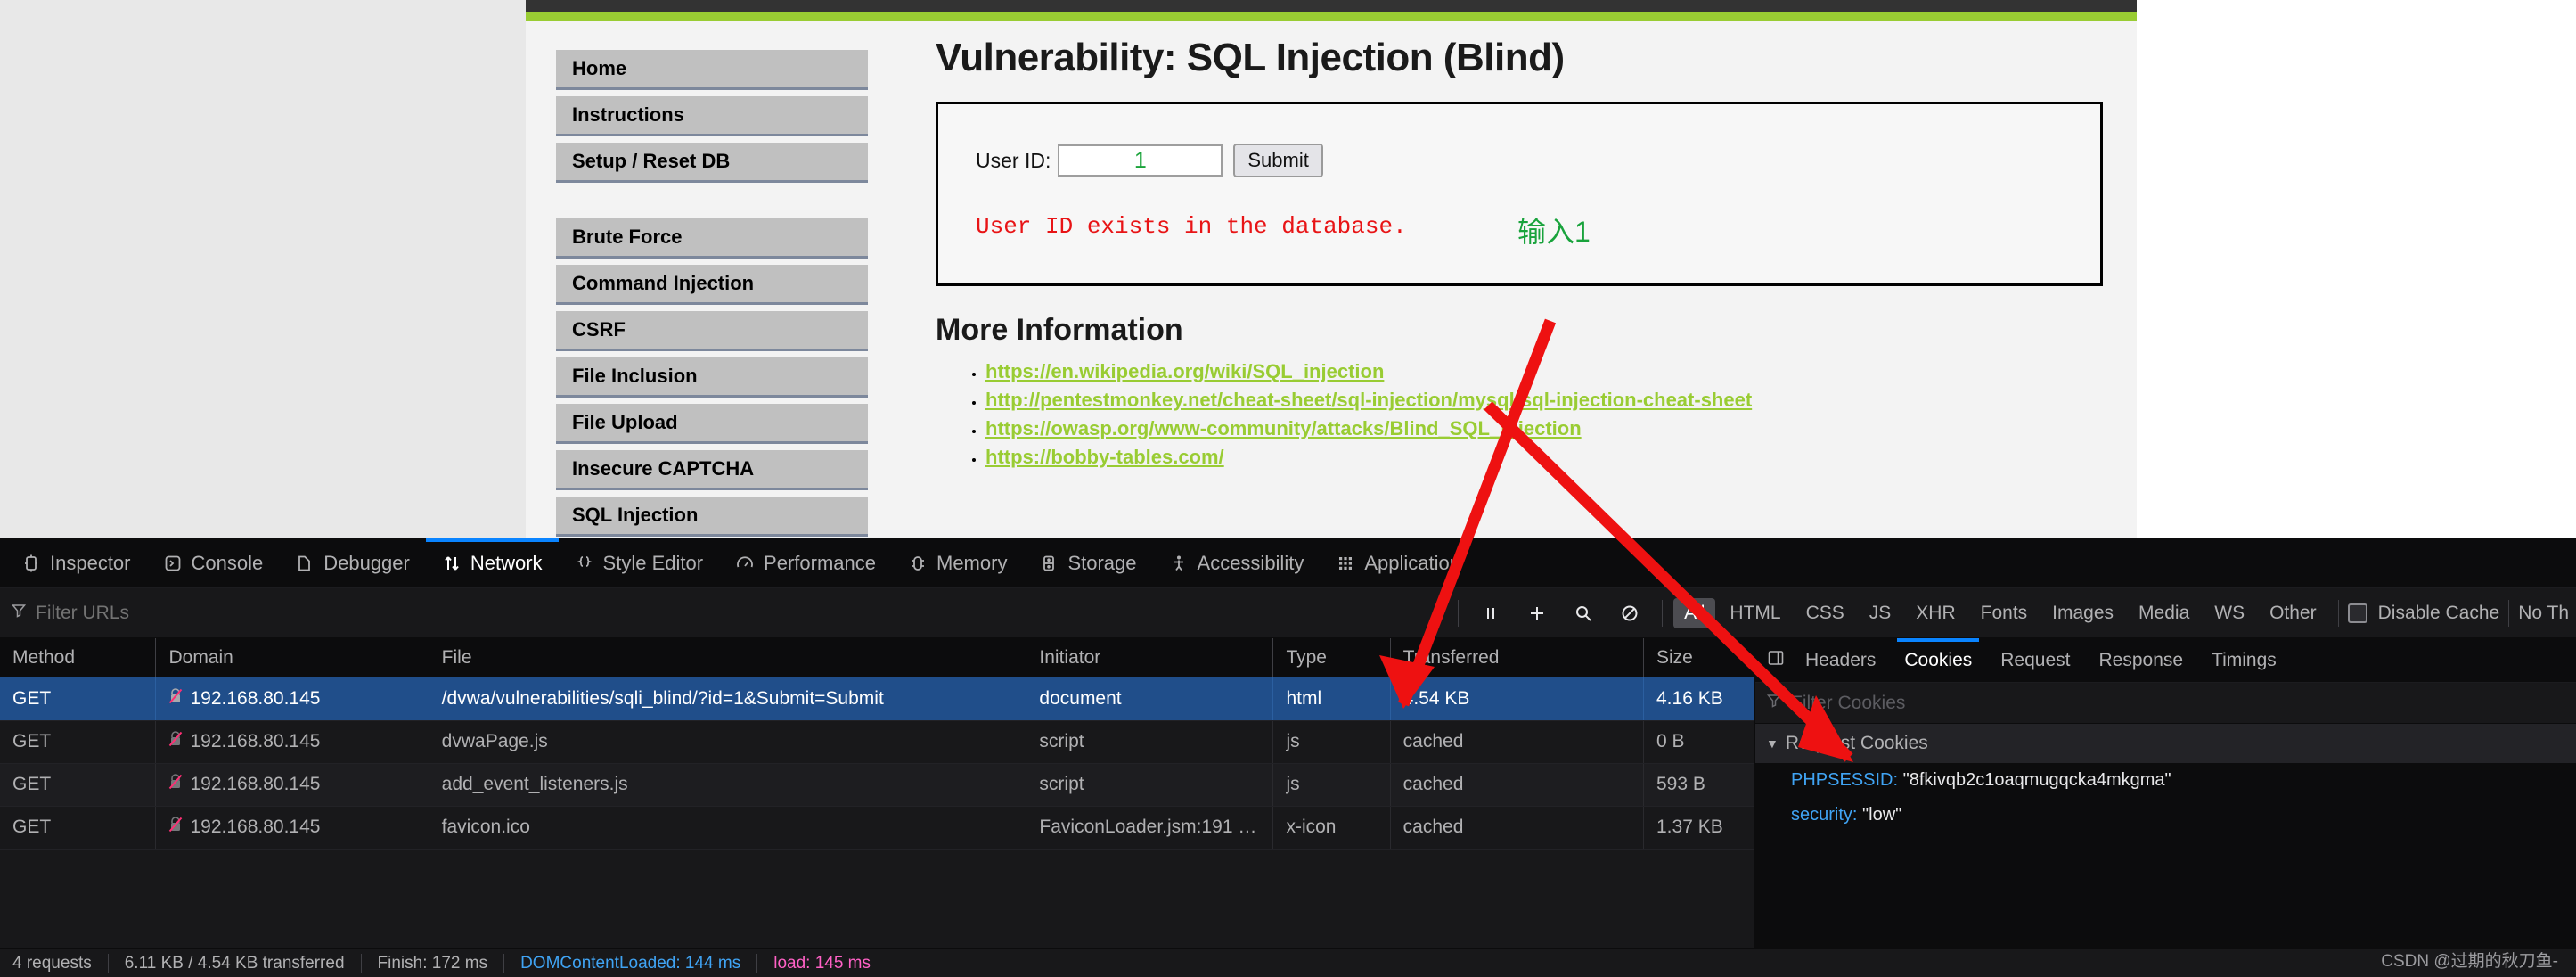  Describe the element at coordinates (2356, 269) in the screenshot. I see `page-right-gutter` at that location.